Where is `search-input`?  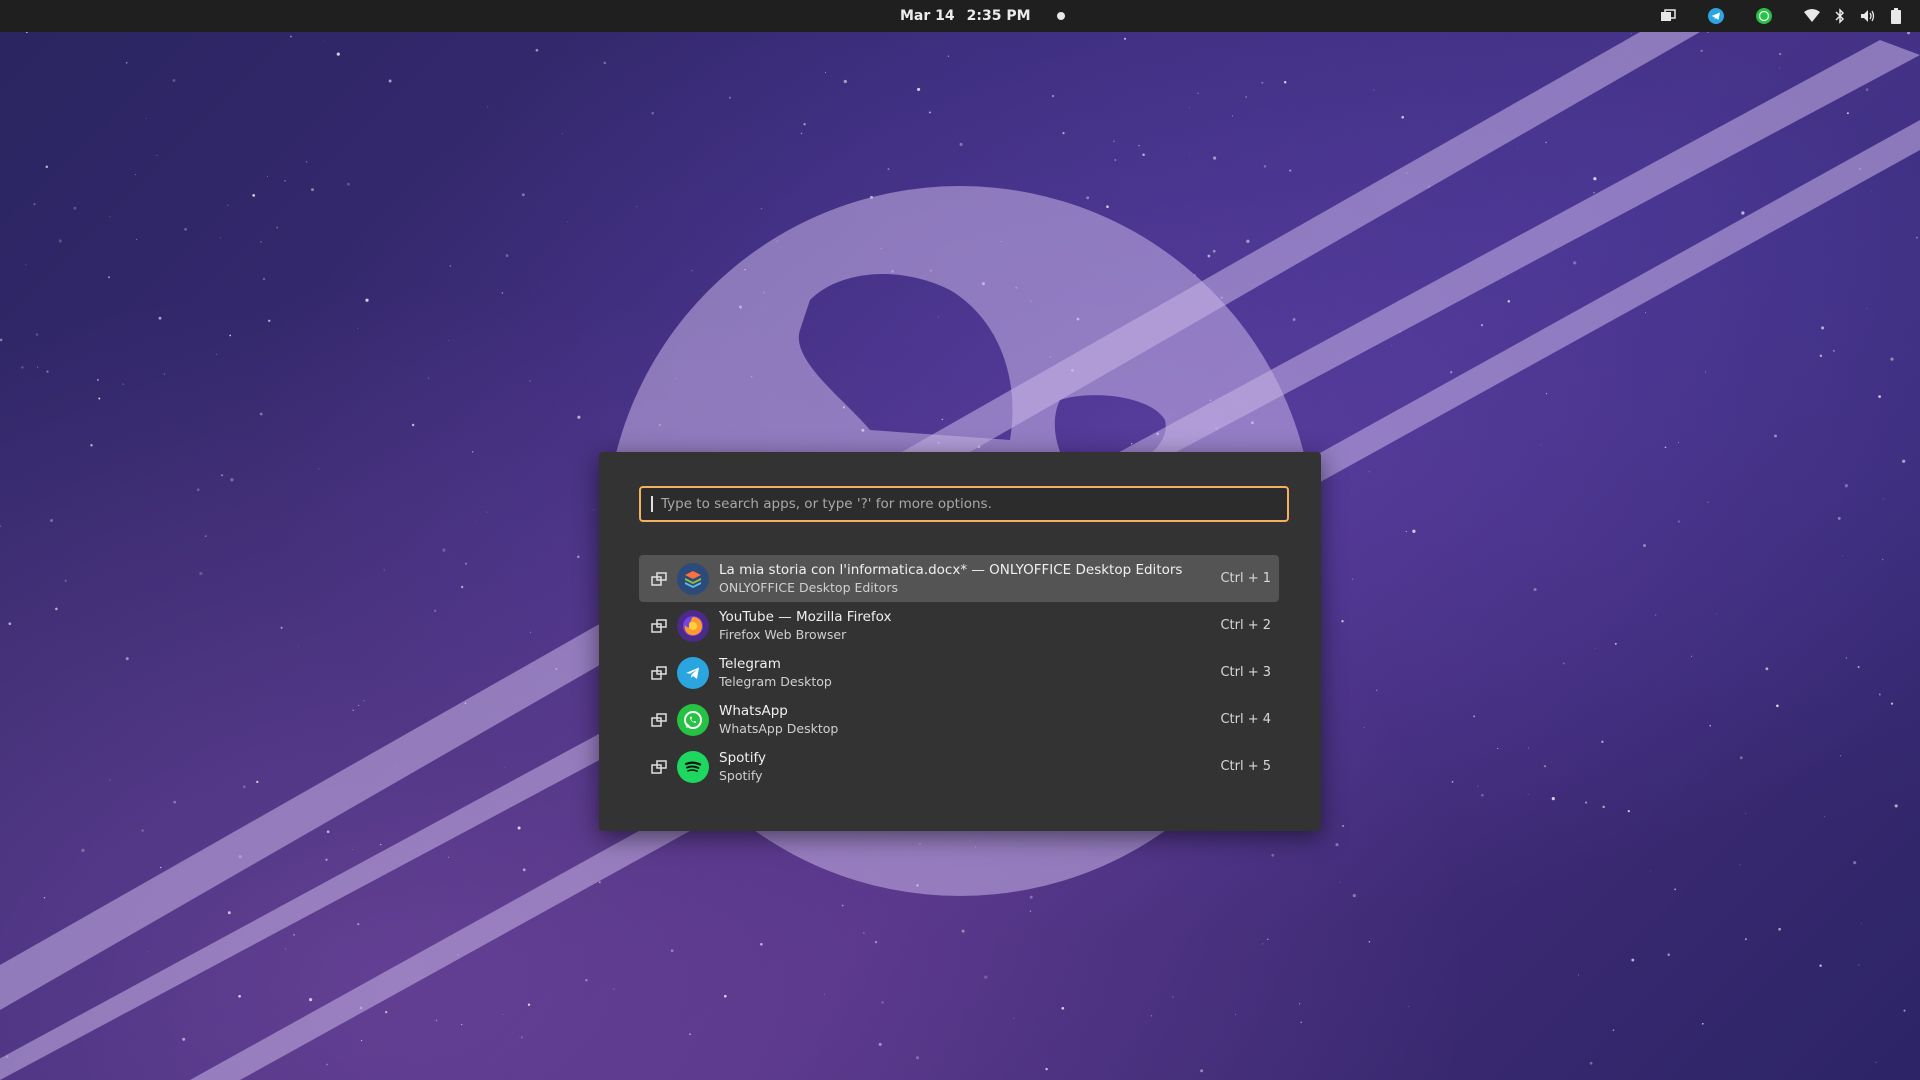 search-input is located at coordinates (973, 504).